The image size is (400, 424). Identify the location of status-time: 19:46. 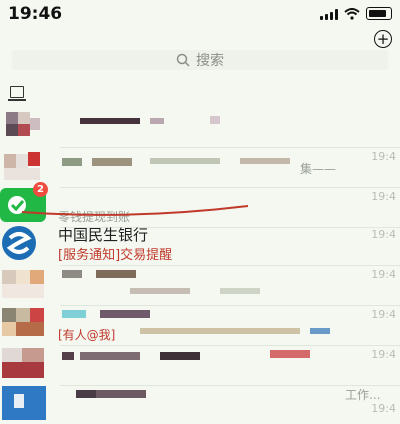
(35, 14).